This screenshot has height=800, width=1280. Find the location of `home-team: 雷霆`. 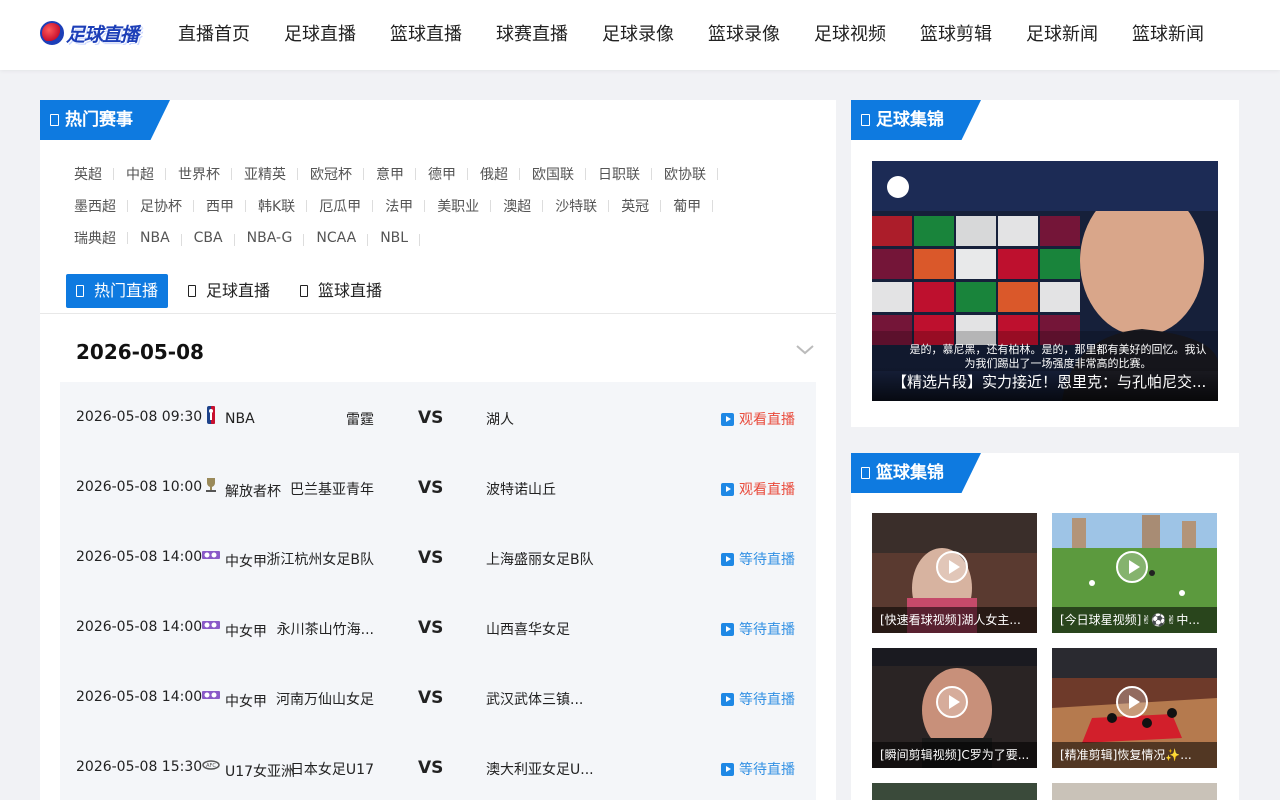

home-team: 雷霆 is located at coordinates (360, 420).